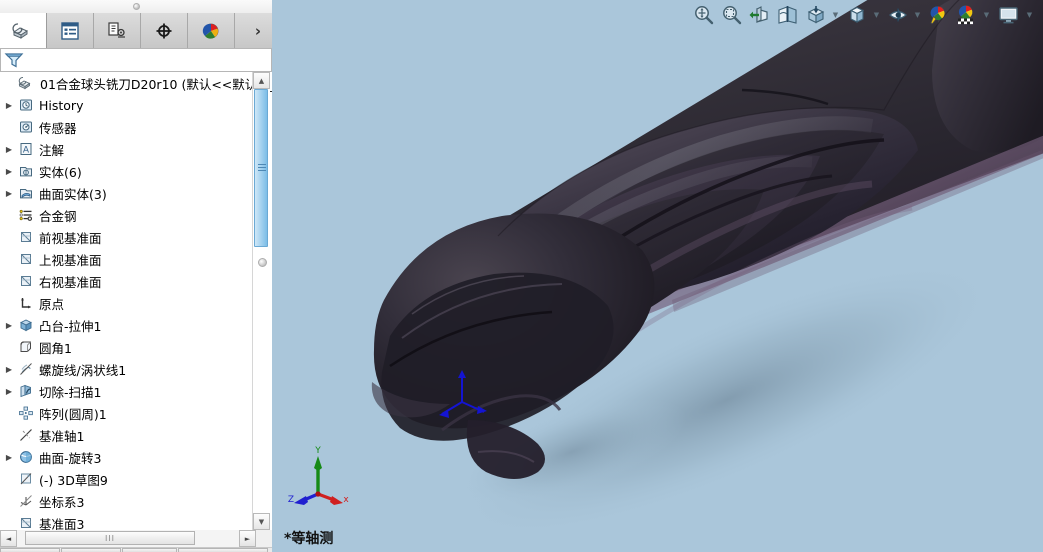  Describe the element at coordinates (857, 15) in the screenshot. I see `display-style-button` at that location.